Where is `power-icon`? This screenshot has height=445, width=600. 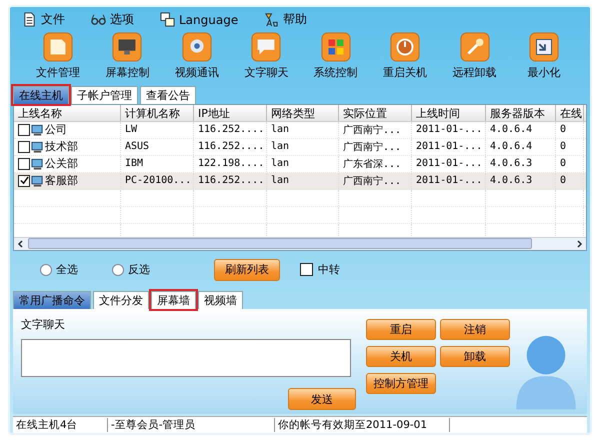
power-icon is located at coordinates (405, 47).